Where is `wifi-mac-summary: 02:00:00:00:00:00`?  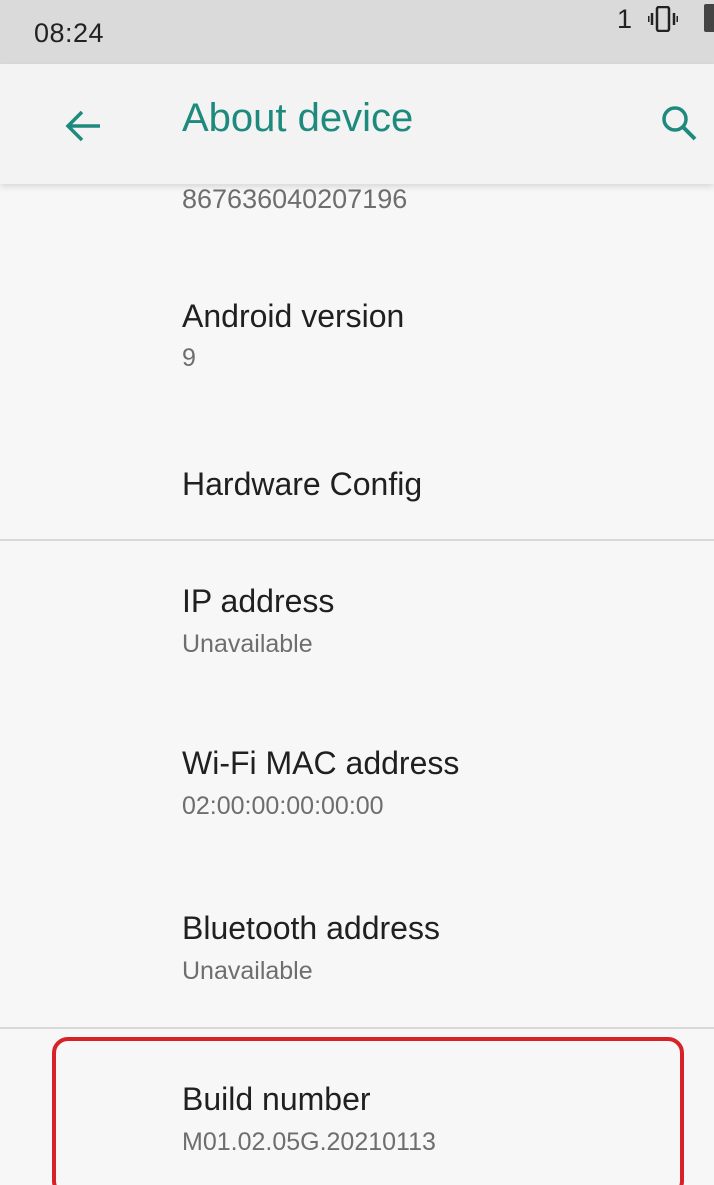 wifi-mac-summary: 02:00:00:00:00:00 is located at coordinates (283, 806).